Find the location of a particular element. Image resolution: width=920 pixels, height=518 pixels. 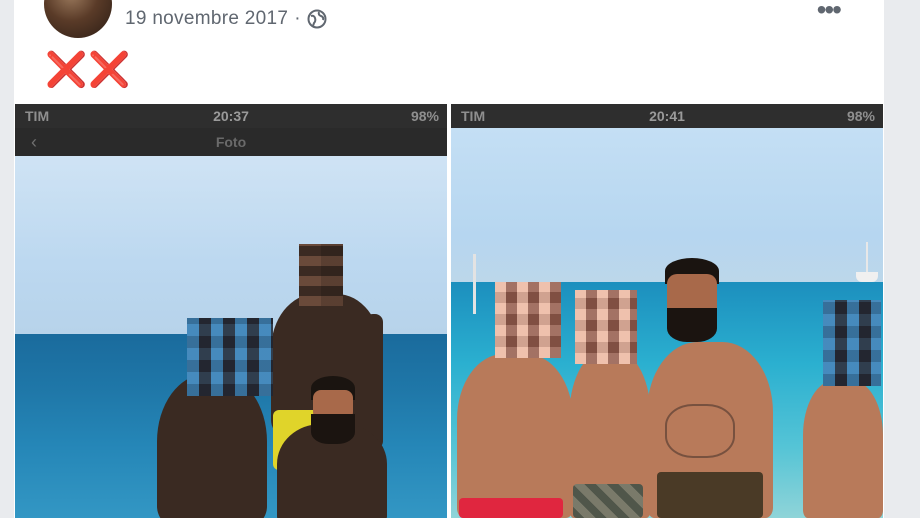

profile-avatar is located at coordinates (78, 19).